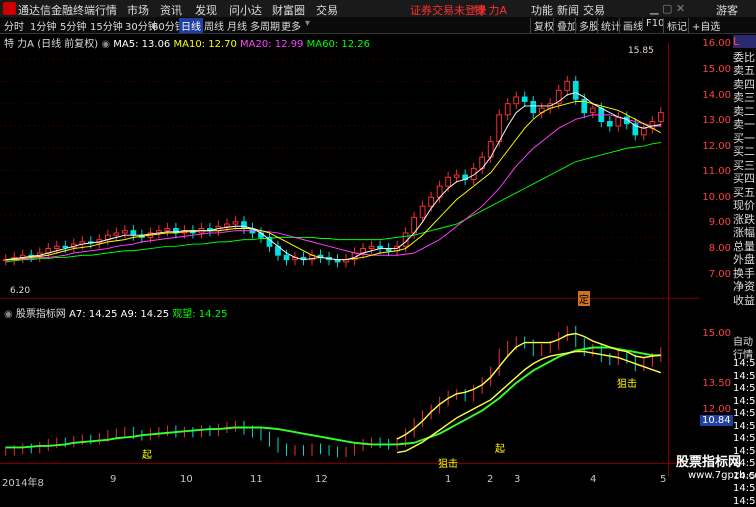 The image size is (756, 507). I want to click on y-tick: 11.00, so click(716, 171).